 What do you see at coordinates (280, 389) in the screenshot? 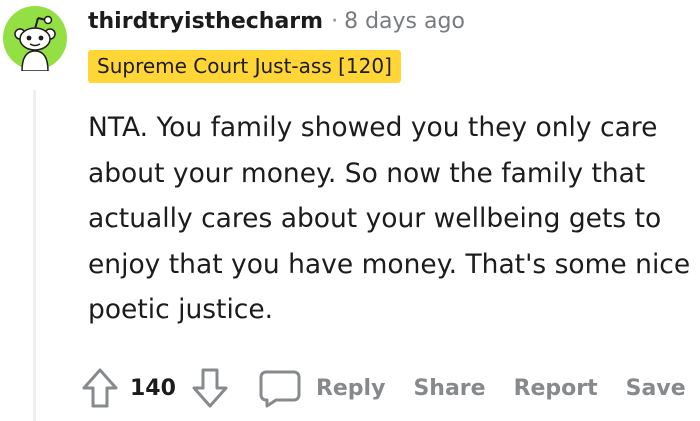
I see `speech-bubble-icon` at bounding box center [280, 389].